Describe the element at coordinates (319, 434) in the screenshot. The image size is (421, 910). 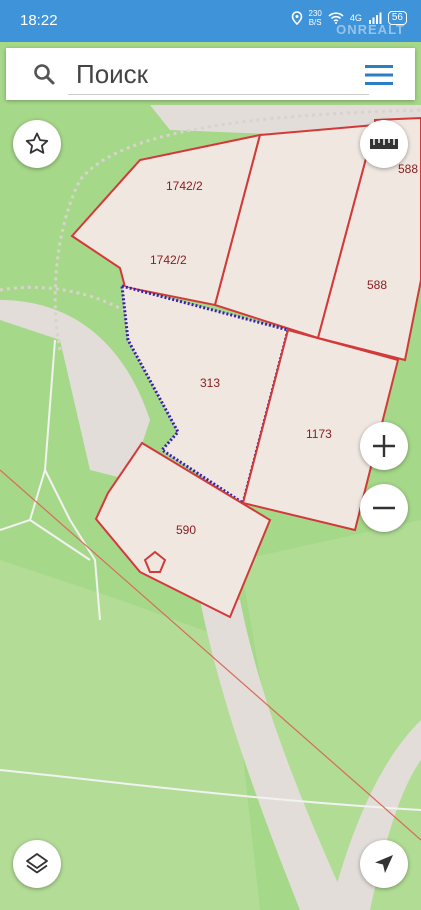
I see `plot-label: 1173` at that location.